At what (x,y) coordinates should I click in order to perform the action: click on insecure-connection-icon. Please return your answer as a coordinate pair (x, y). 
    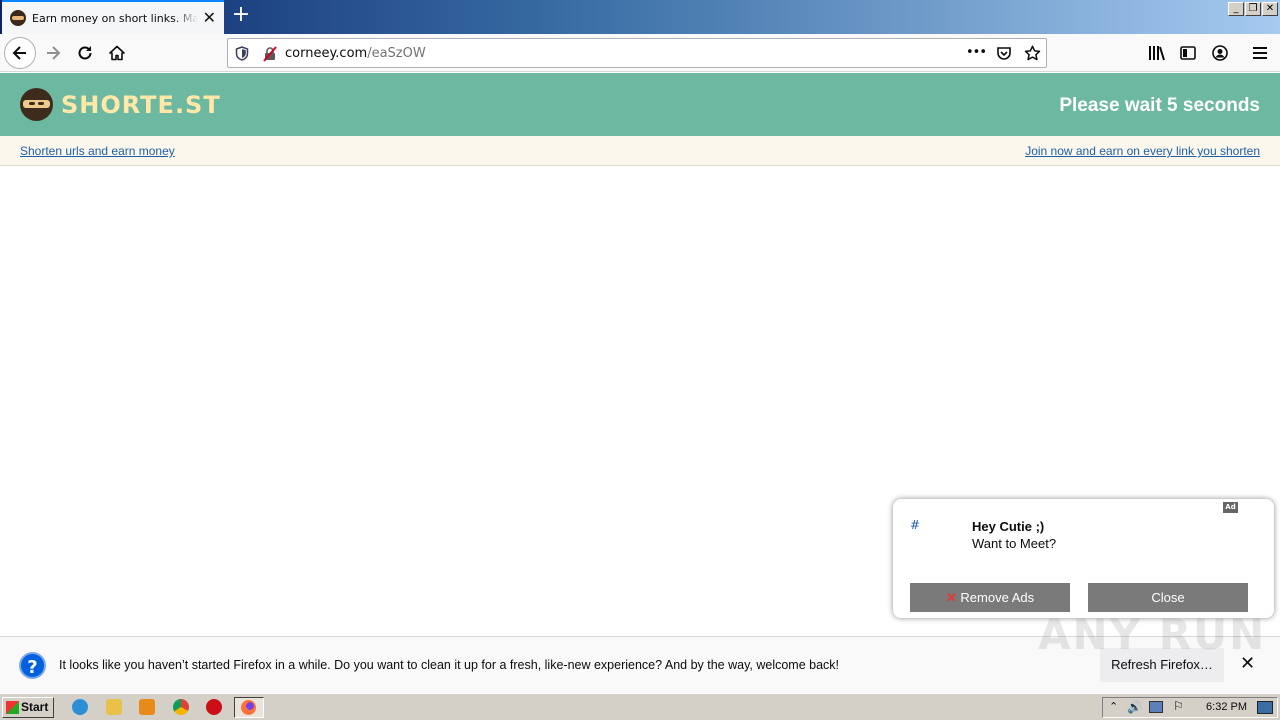
    Looking at the image, I should click on (270, 54).